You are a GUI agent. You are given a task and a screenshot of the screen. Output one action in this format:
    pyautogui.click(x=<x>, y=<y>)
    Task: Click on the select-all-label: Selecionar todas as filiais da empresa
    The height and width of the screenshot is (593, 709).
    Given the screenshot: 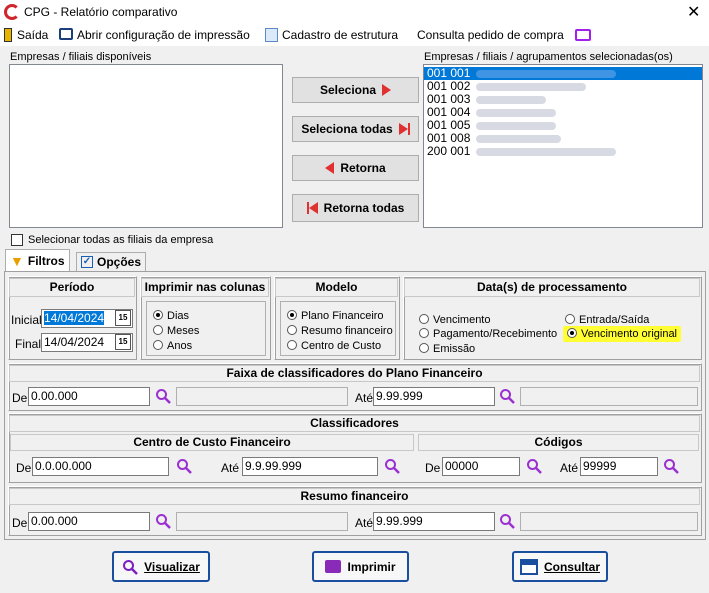 What is the action you would take?
    pyautogui.click(x=121, y=240)
    